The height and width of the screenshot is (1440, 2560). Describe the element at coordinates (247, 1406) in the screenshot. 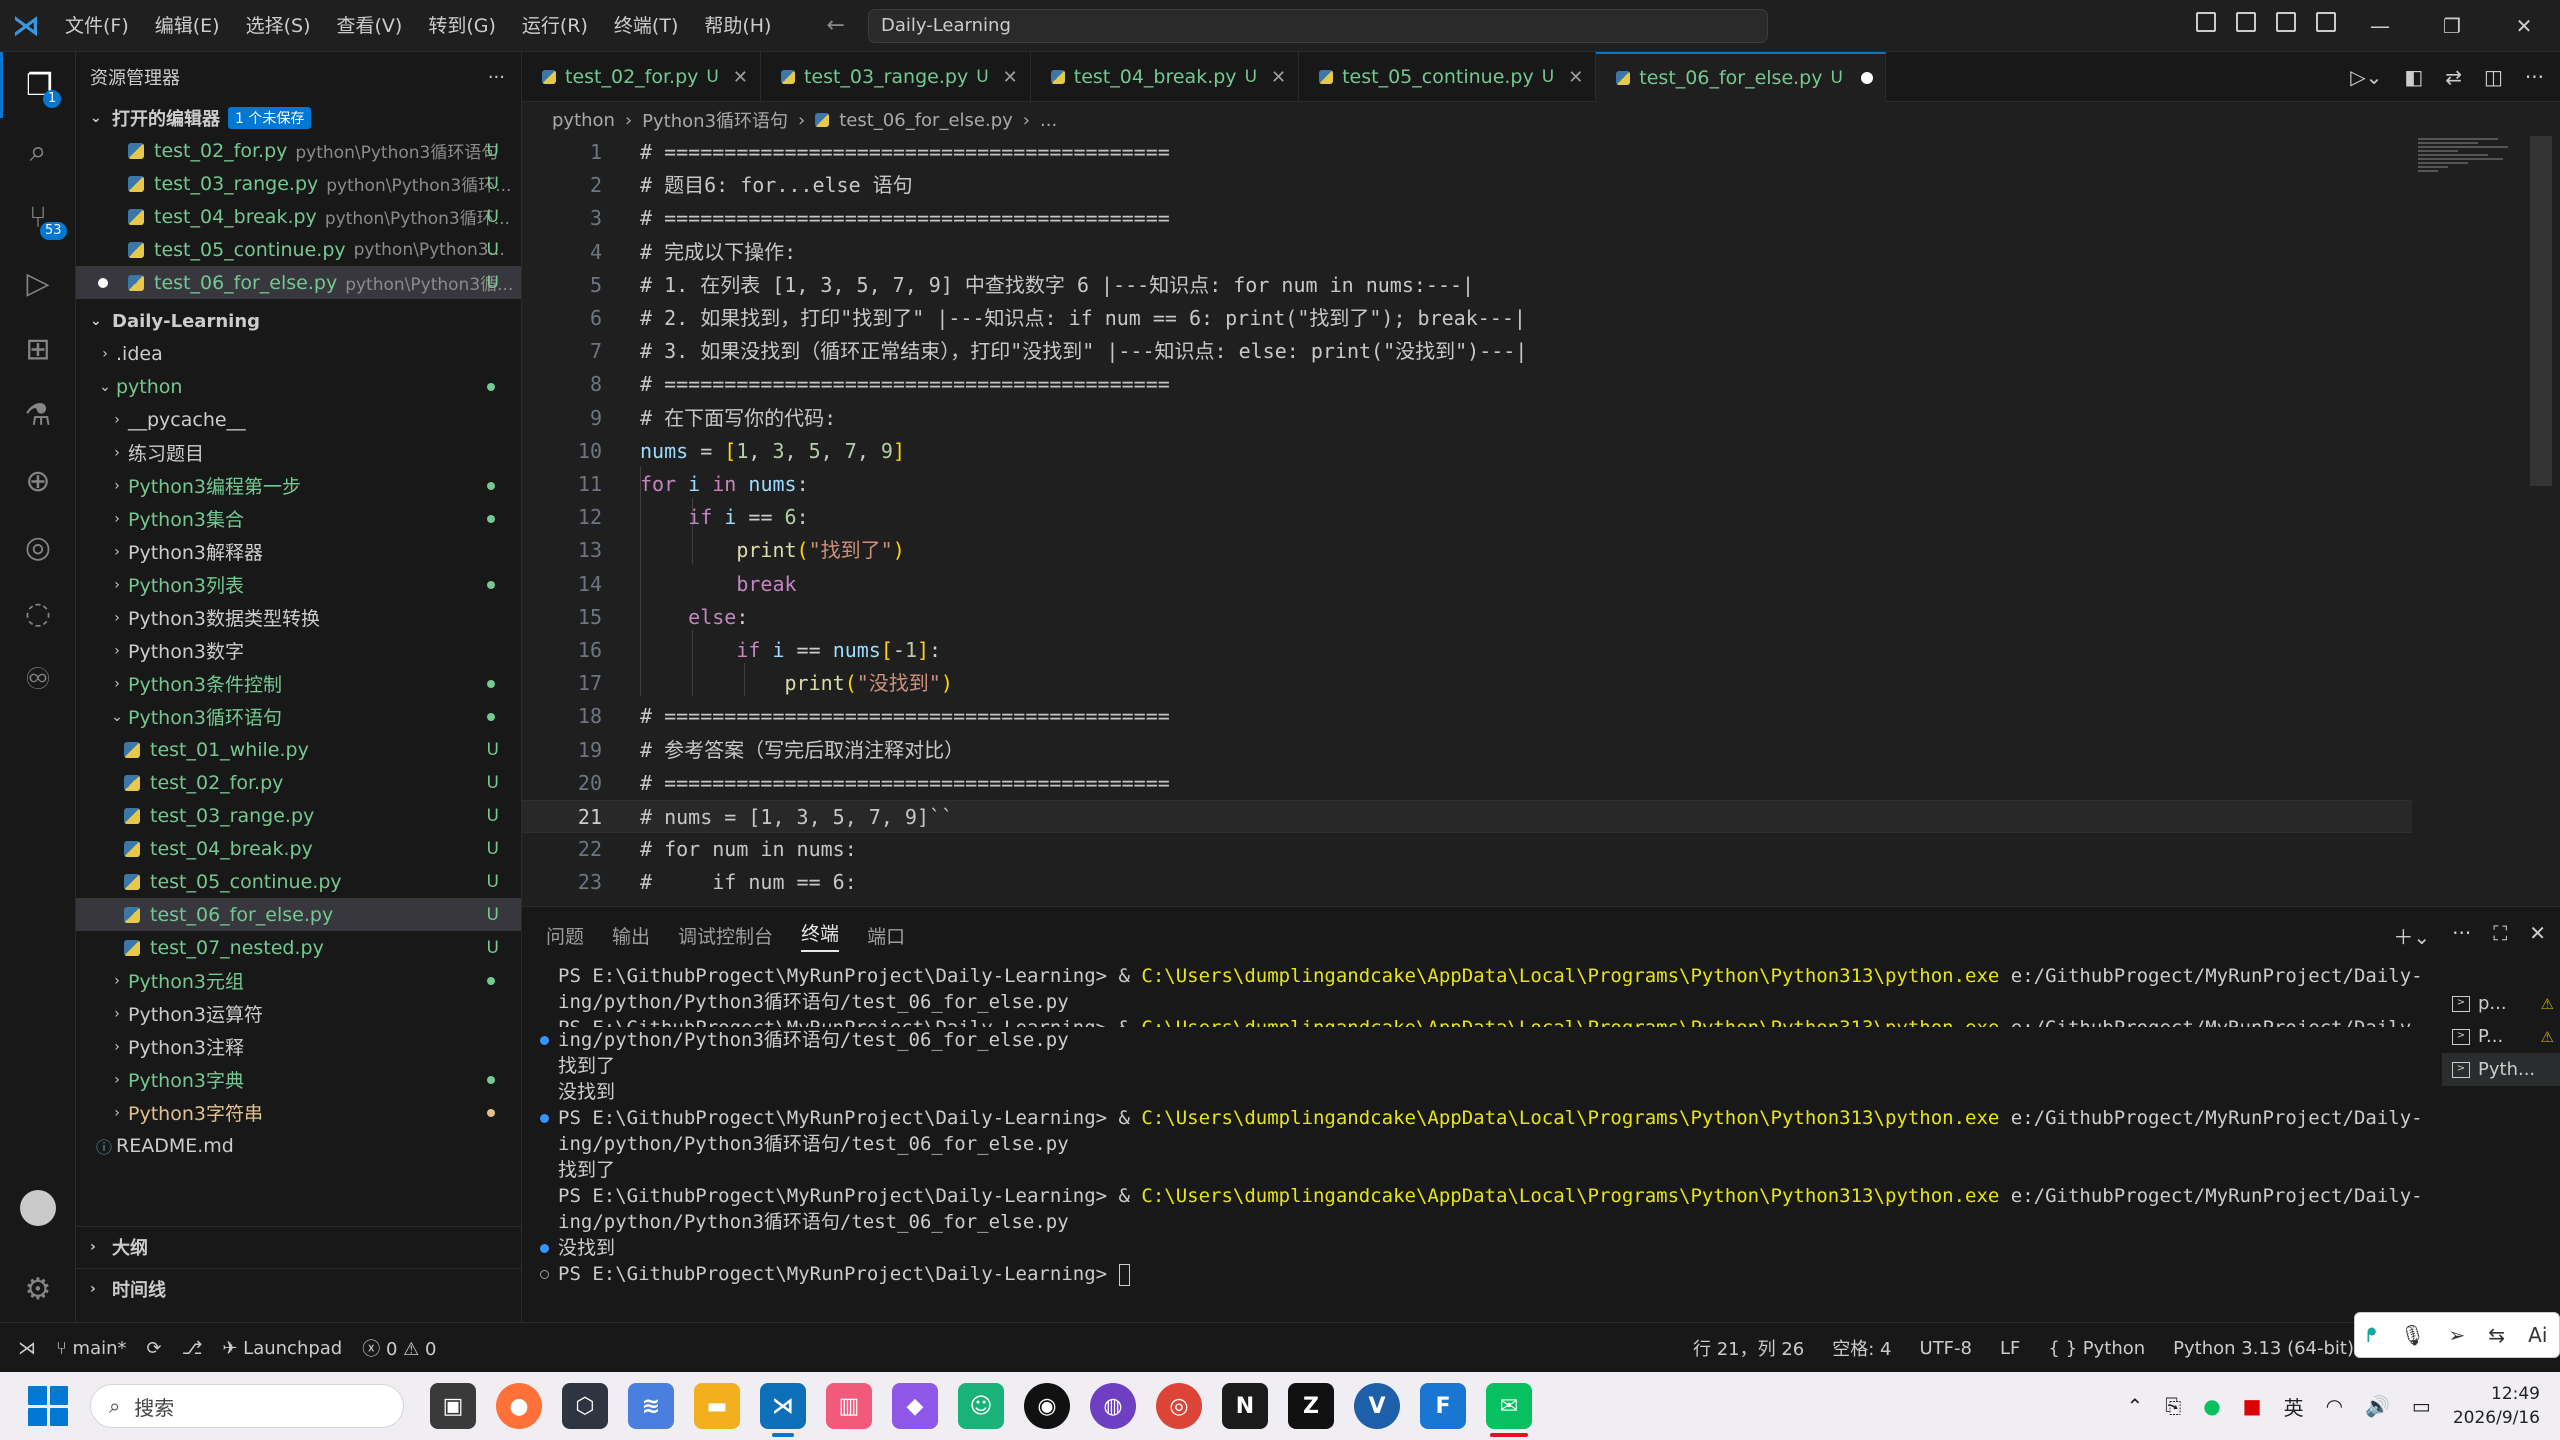

I see `taskbar-search: ⌕ 搜索` at that location.